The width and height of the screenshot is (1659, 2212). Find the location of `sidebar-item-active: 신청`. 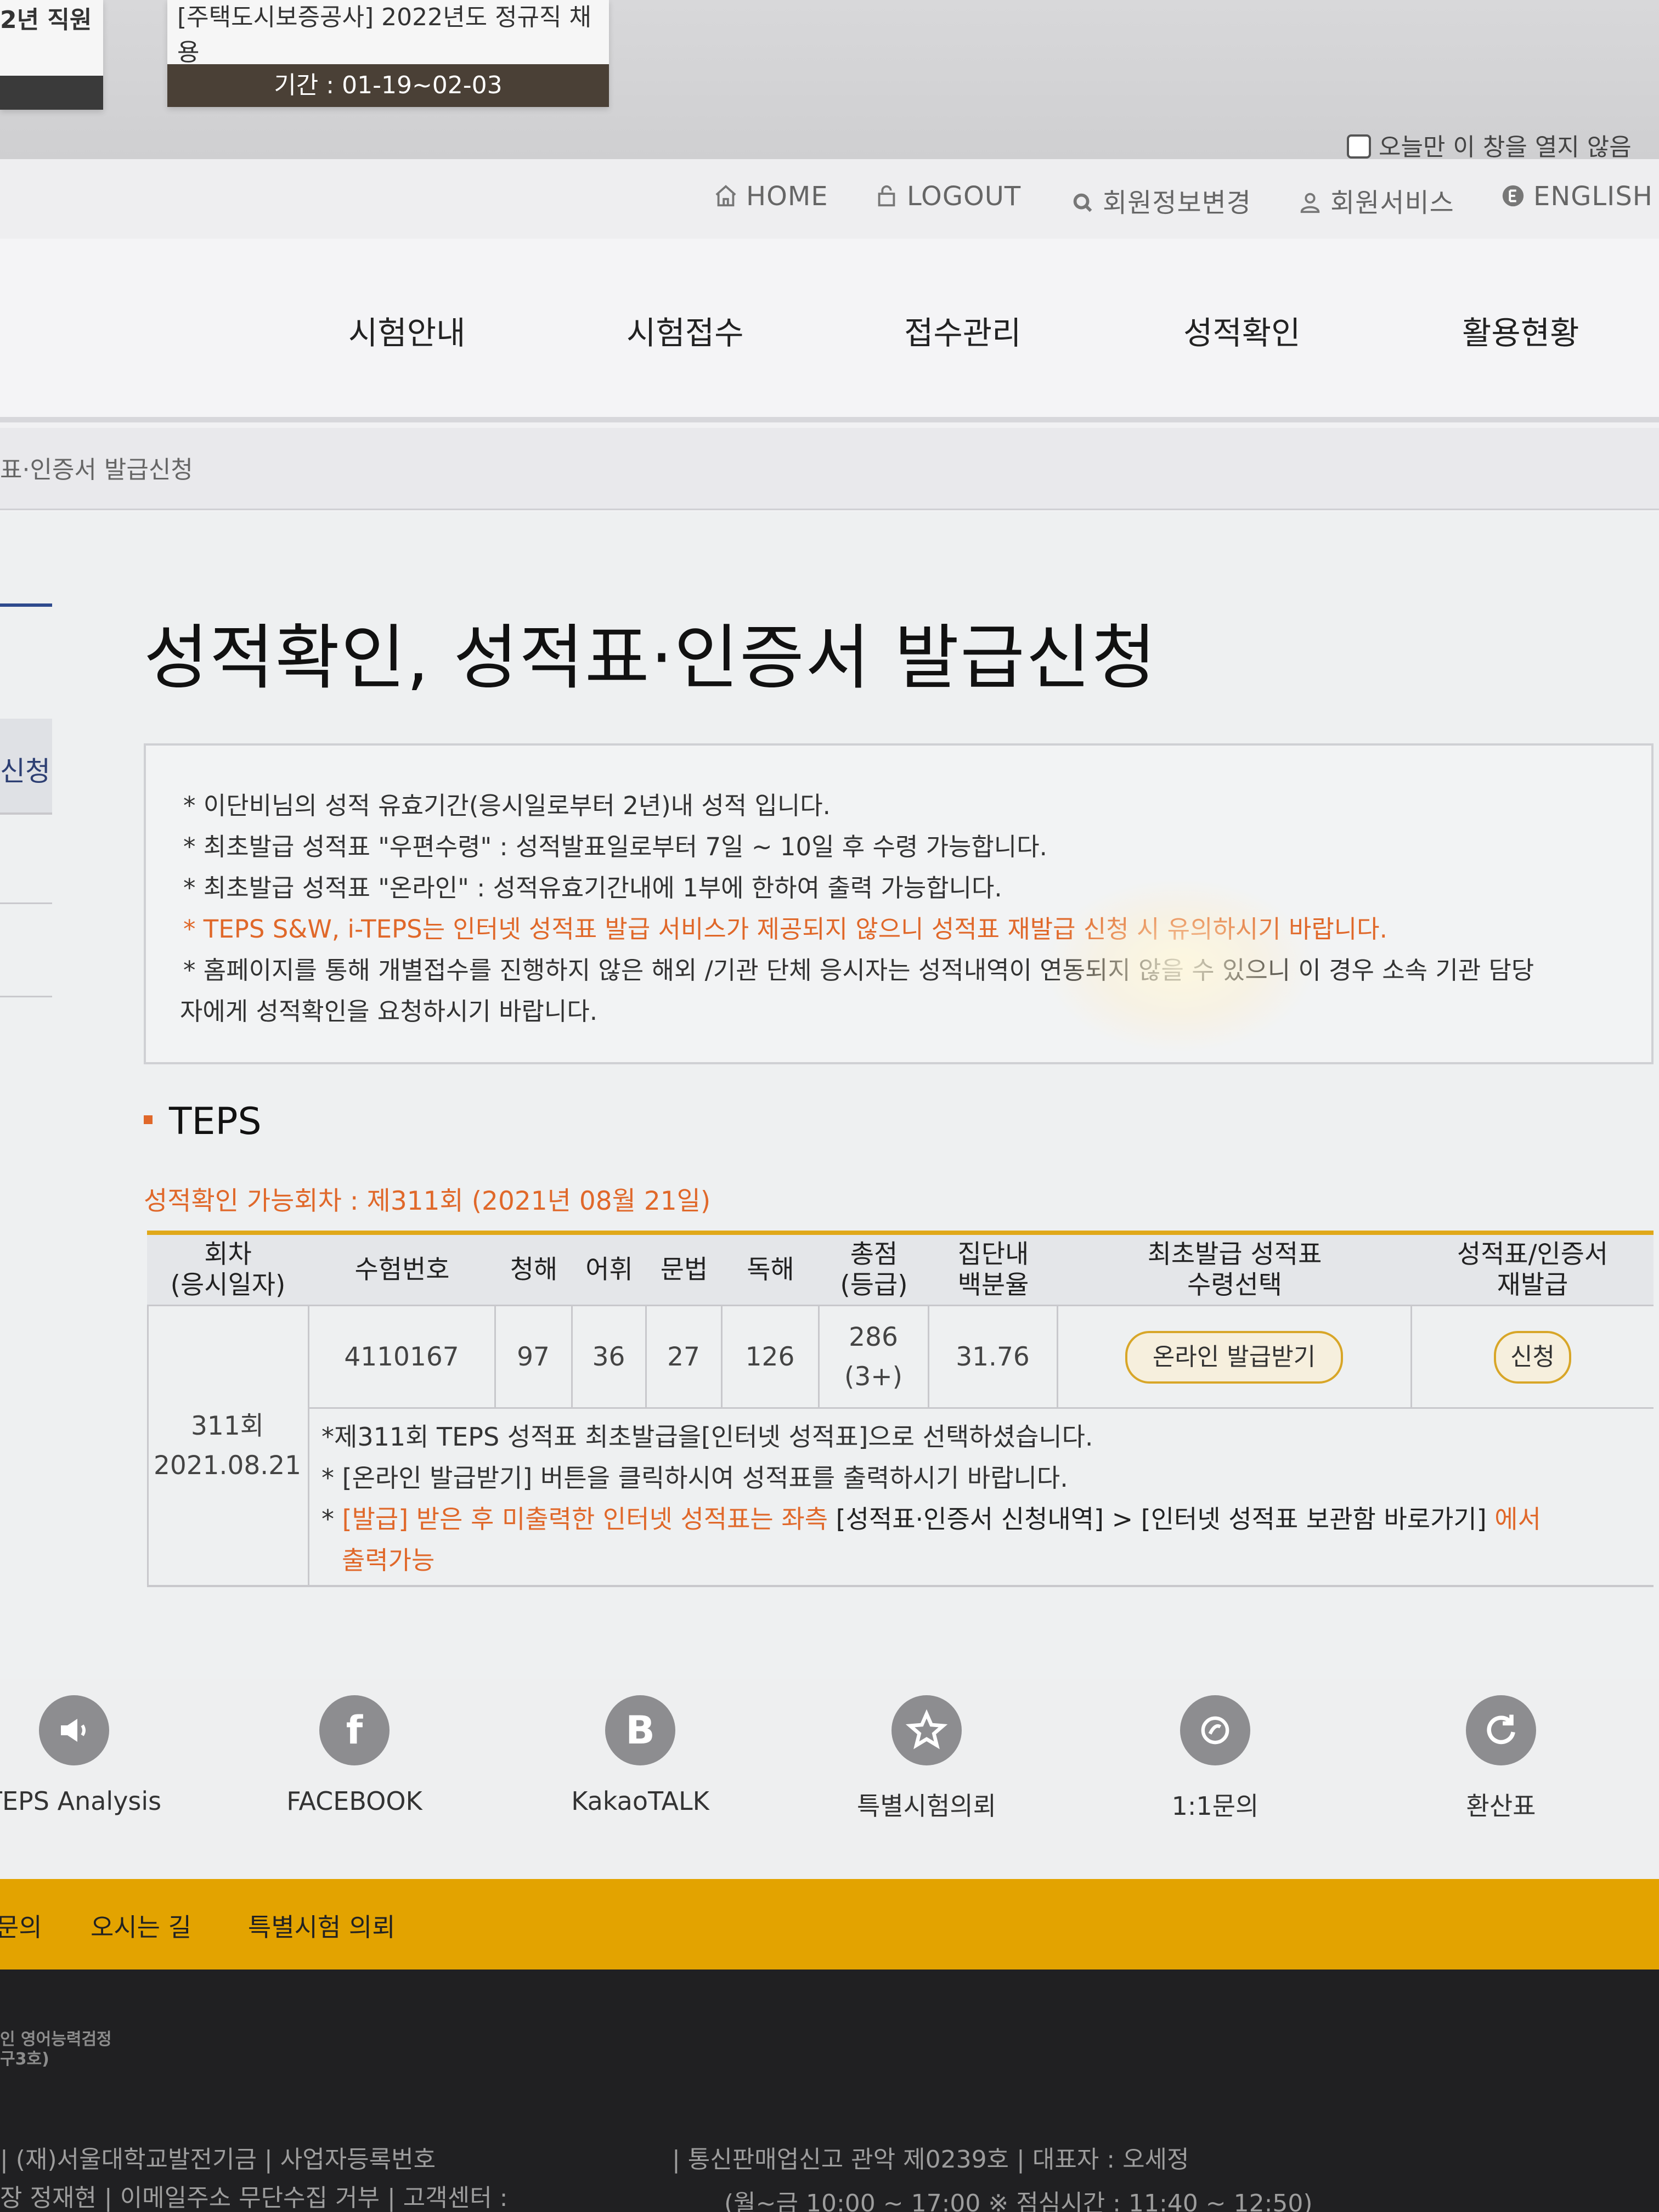

sidebar-item-active: 신청 is located at coordinates (26, 767).